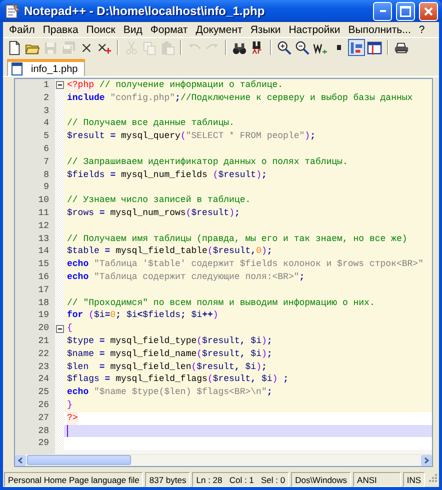  Describe the element at coordinates (413, 479) in the screenshot. I see `insert-mode-label: INS` at that location.